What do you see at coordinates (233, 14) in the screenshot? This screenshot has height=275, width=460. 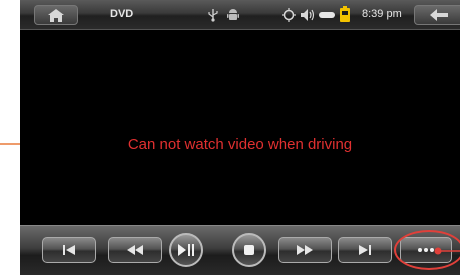 I see `android-icon` at bounding box center [233, 14].